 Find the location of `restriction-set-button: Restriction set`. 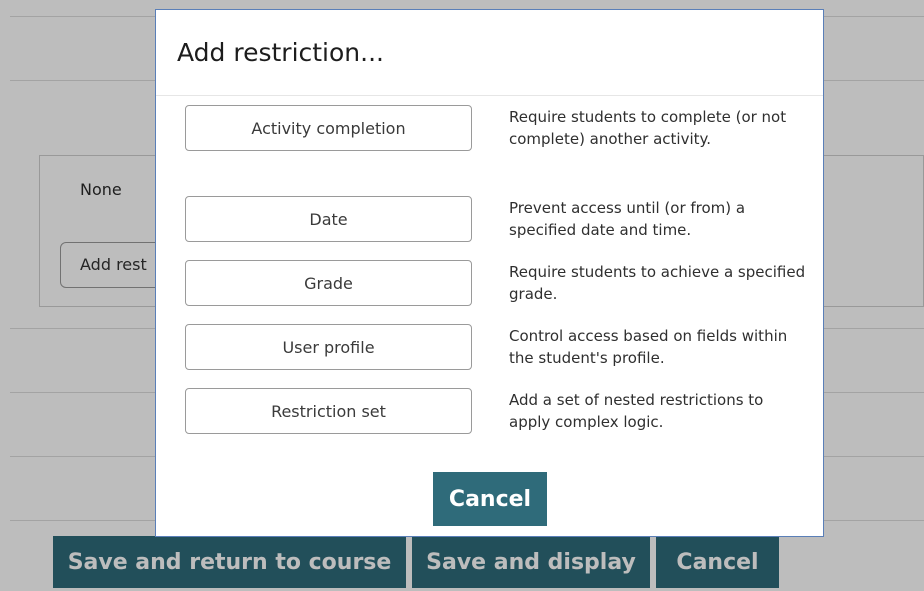

restriction-set-button: Restriction set is located at coordinates (328, 411).